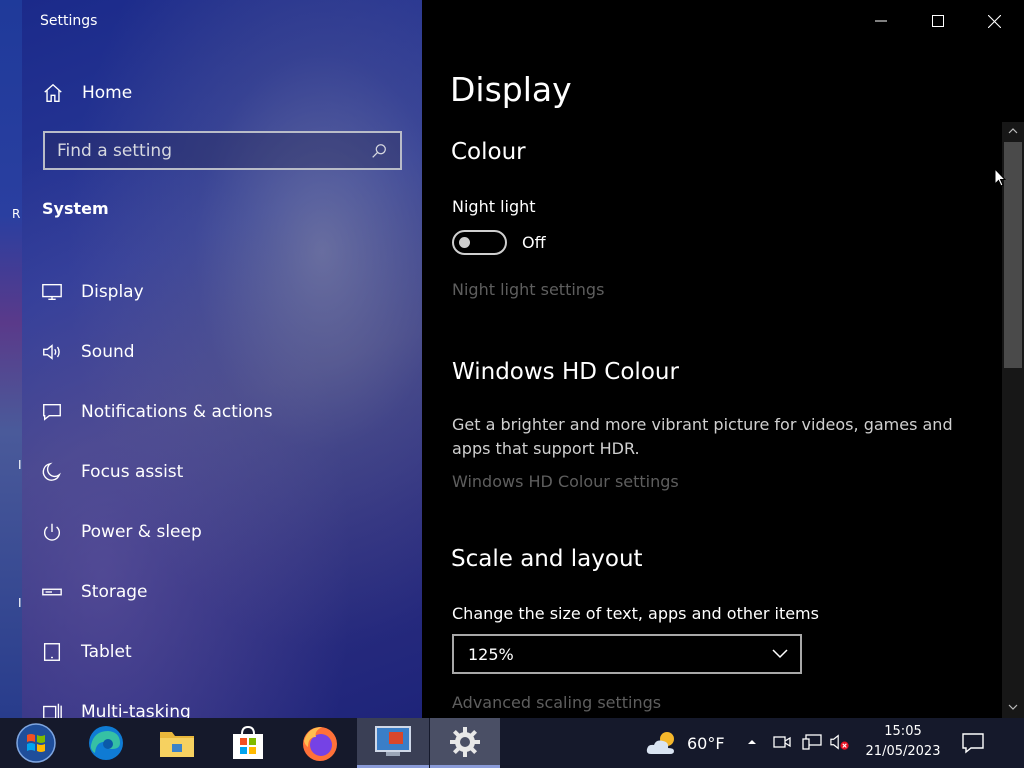 The width and height of the screenshot is (1024, 768). I want to click on show-hidden-icons-button, so click(752, 742).